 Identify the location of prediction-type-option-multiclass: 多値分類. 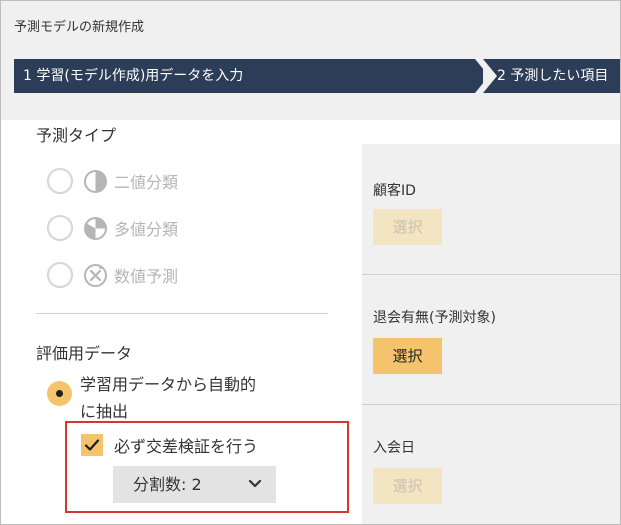
(112, 228).